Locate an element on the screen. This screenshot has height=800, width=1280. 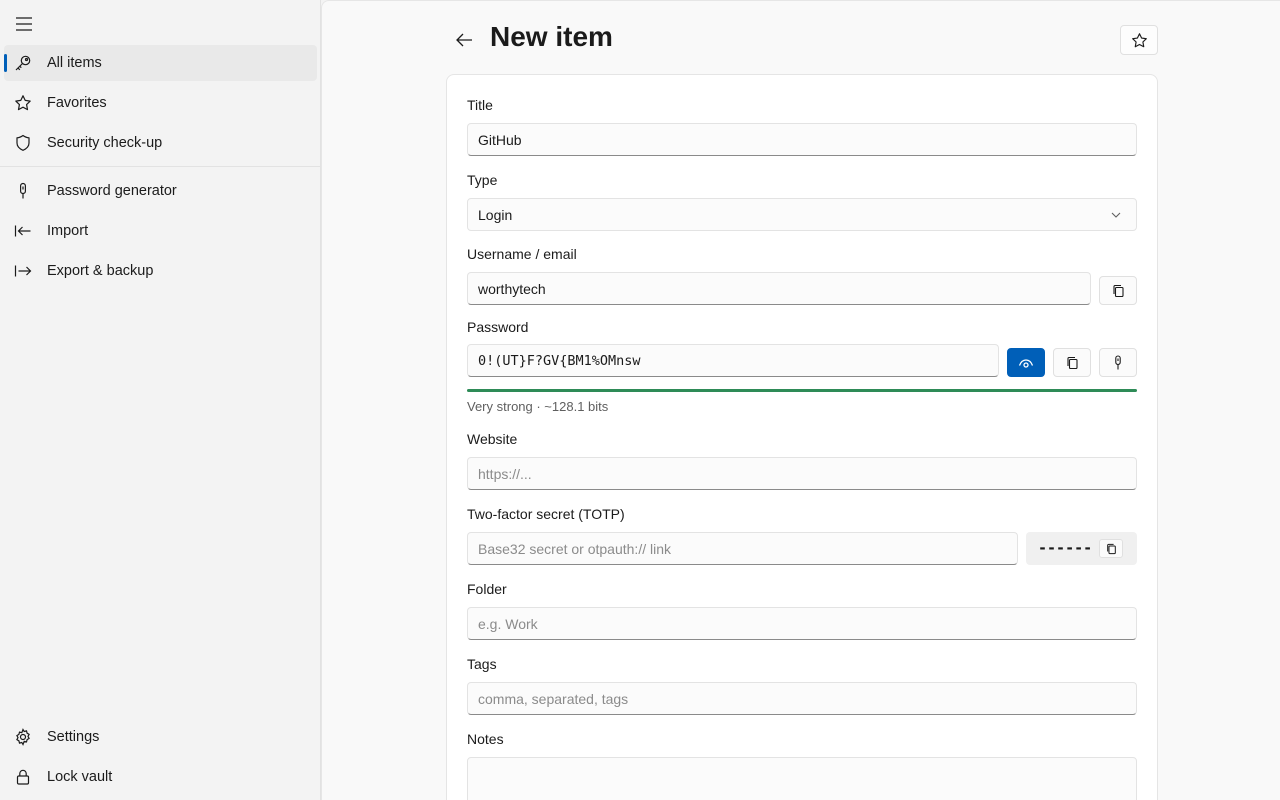
sidebar-item-label: Settings is located at coordinates (73, 737).